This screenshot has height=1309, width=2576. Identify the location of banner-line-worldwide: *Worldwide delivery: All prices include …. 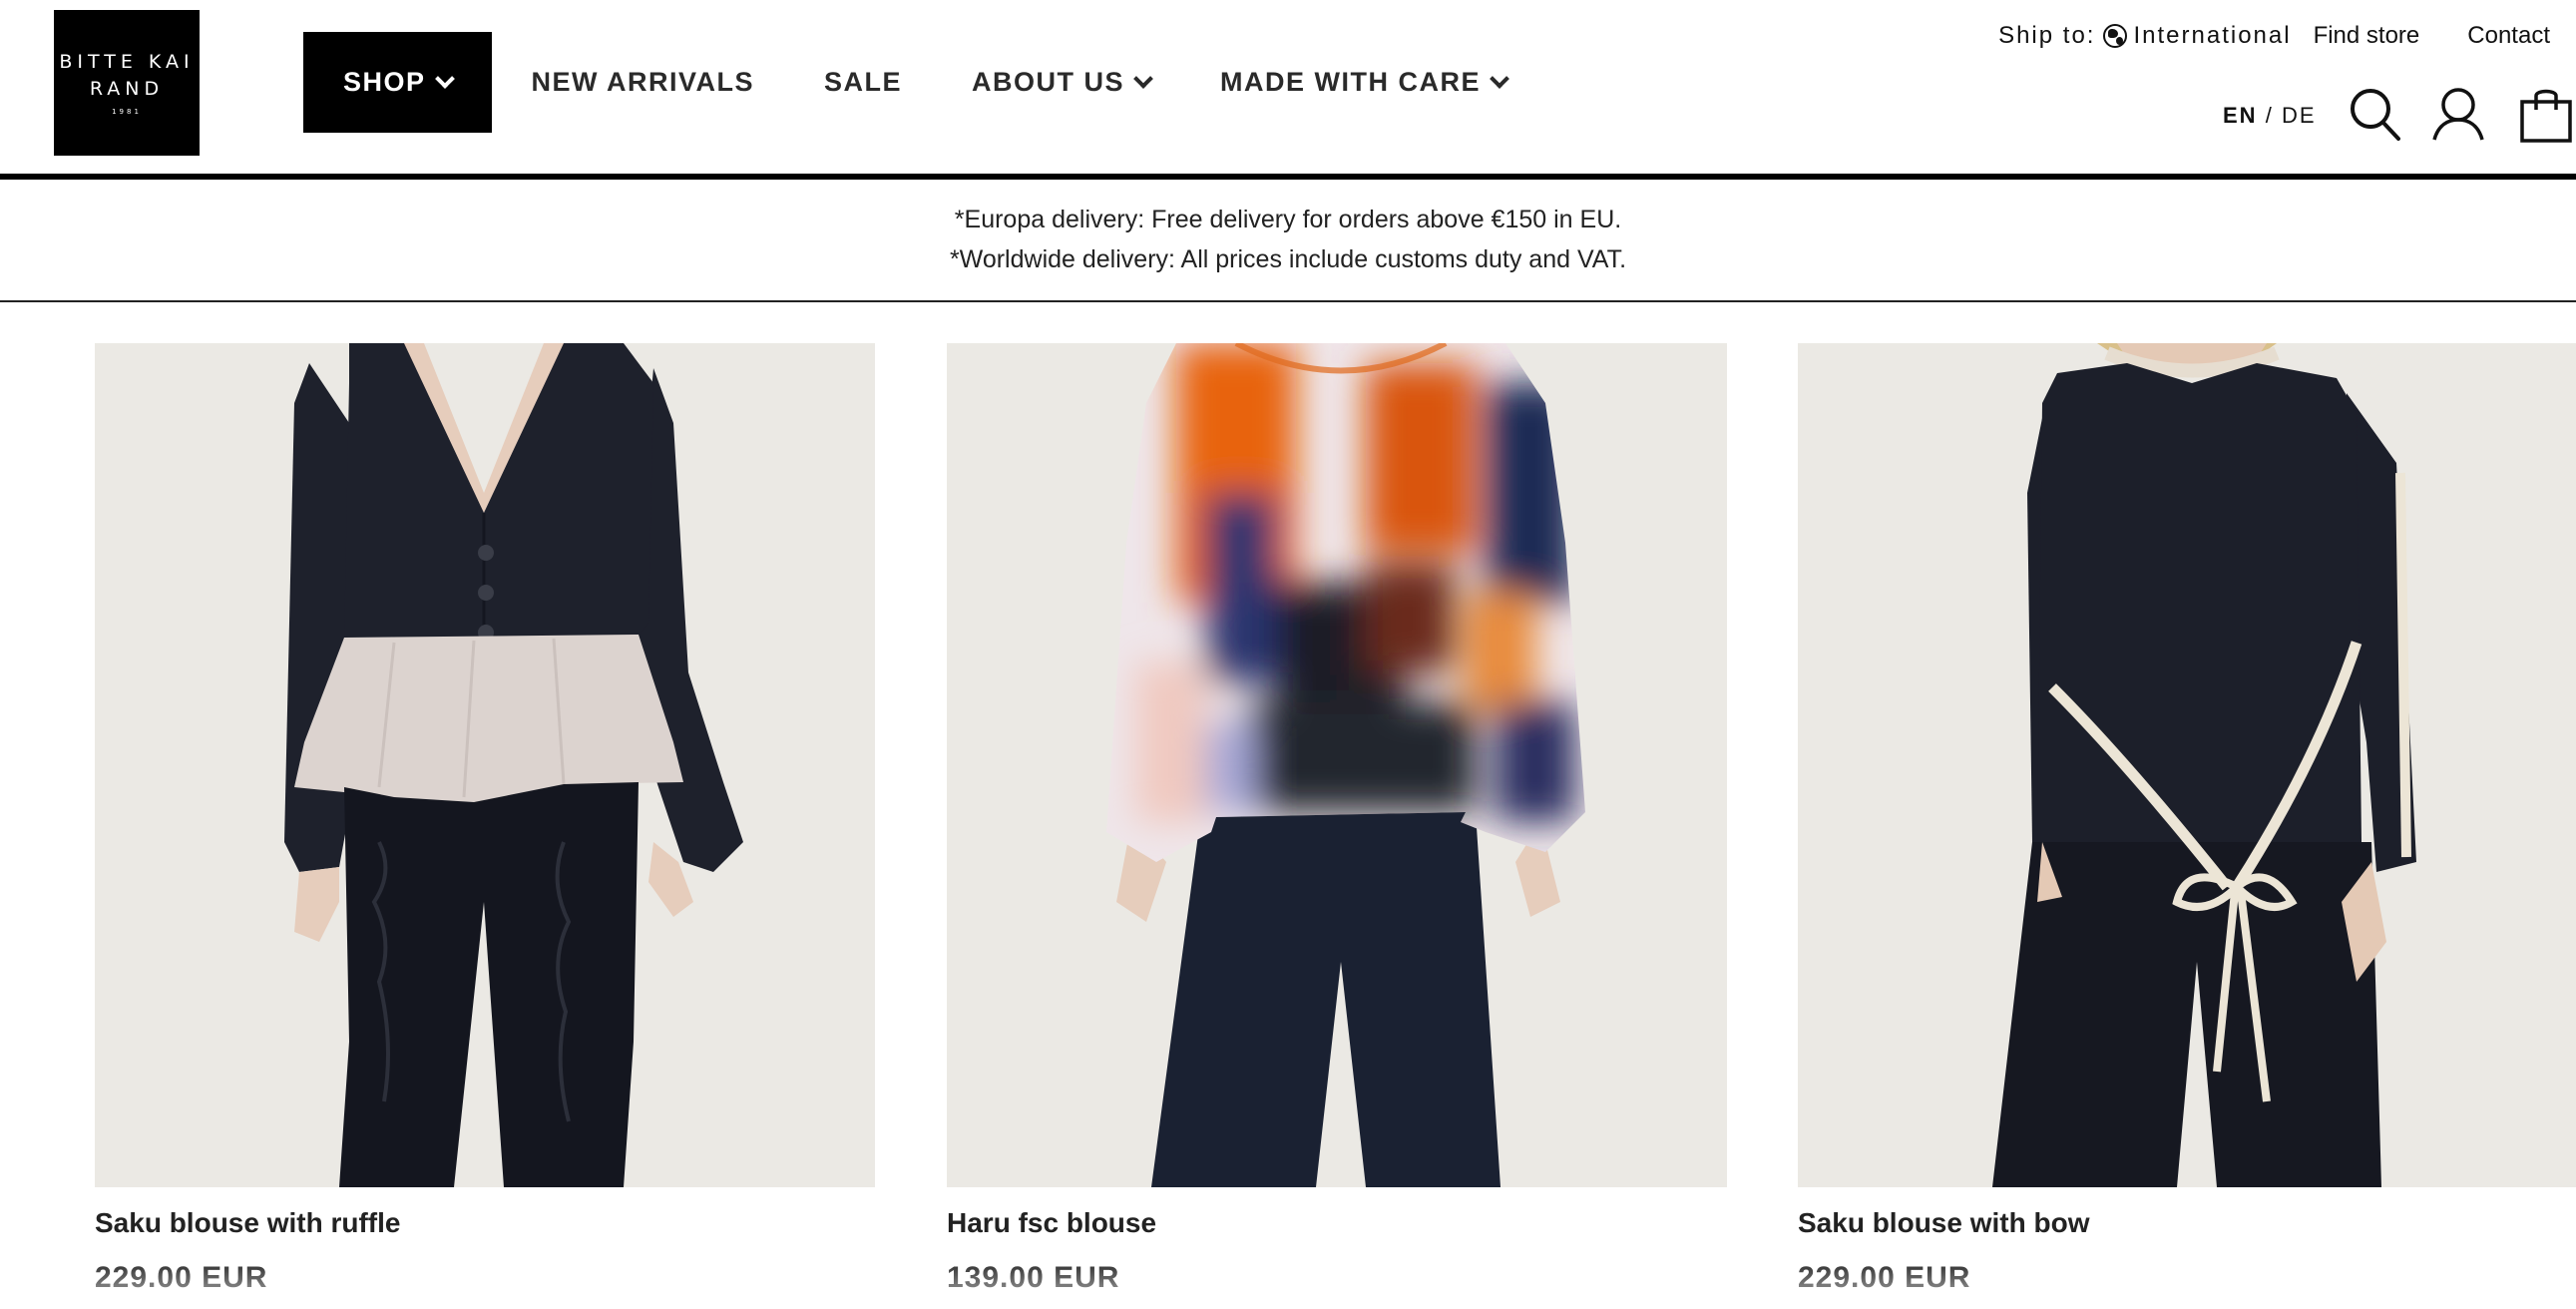
(1288, 259).